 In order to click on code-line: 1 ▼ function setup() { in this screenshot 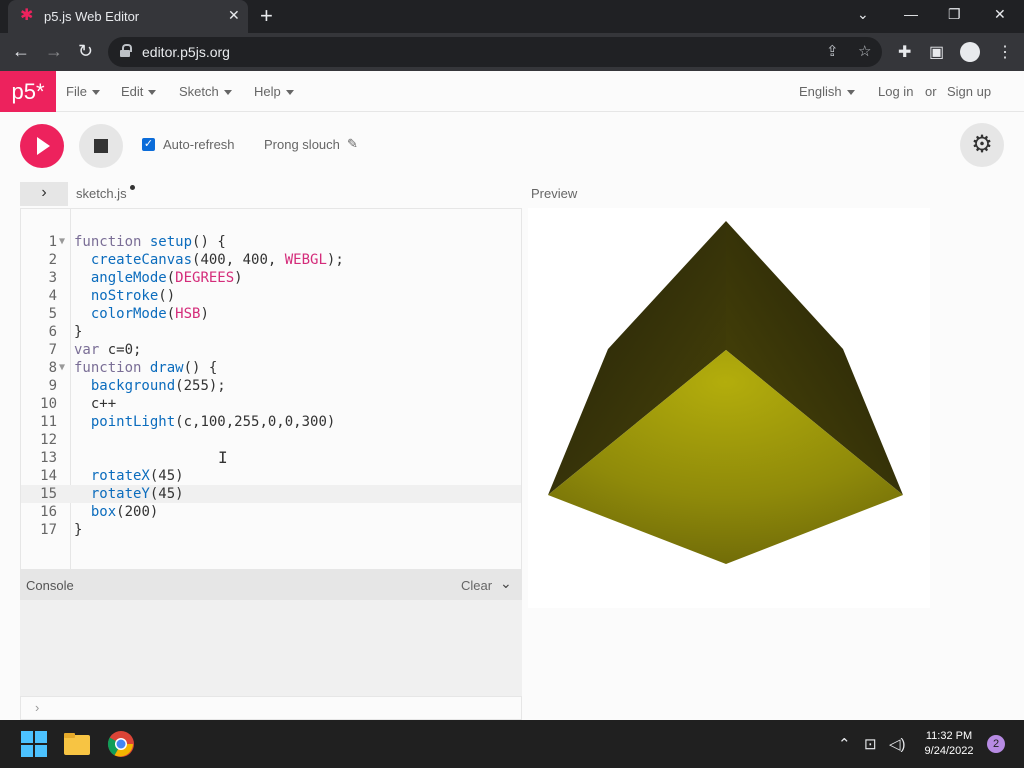, I will do `click(271, 242)`.